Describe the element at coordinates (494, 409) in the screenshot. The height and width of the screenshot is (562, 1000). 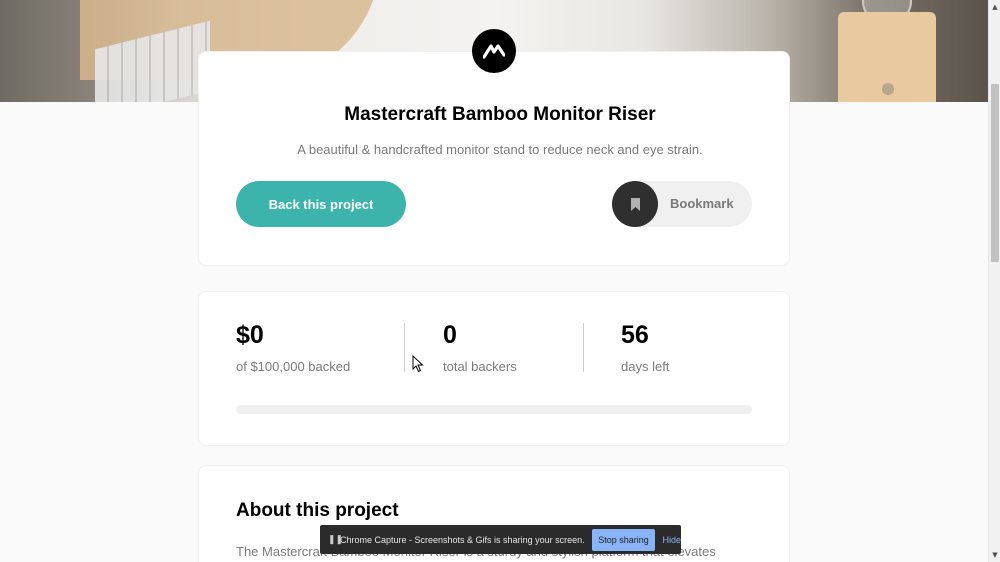
I see `funding-progress-bar` at that location.